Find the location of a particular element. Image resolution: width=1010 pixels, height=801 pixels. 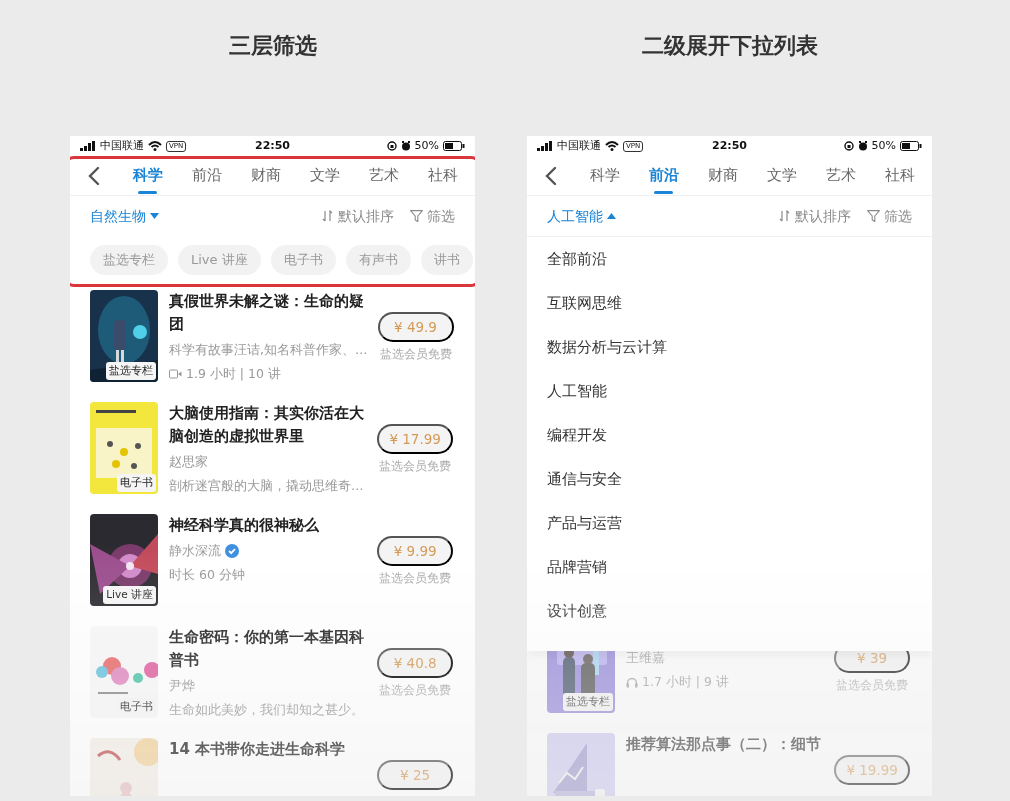

item-title: 真假世界未解之谜：生命的疑团 is located at coordinates (267, 313).